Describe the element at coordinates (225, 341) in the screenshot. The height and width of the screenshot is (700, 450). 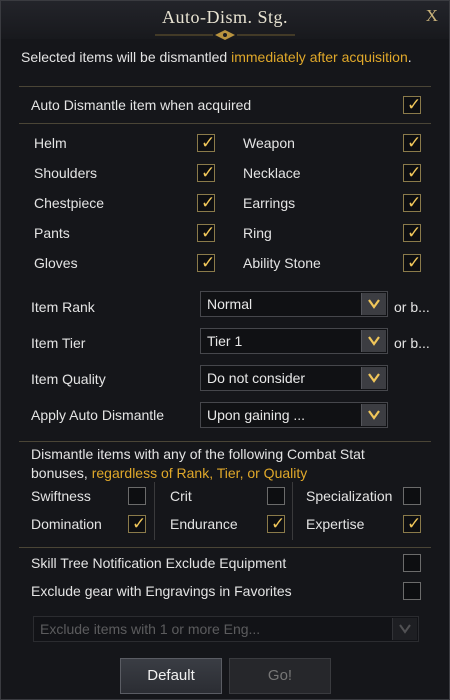
I see `item-tier-value: Tier 1` at that location.